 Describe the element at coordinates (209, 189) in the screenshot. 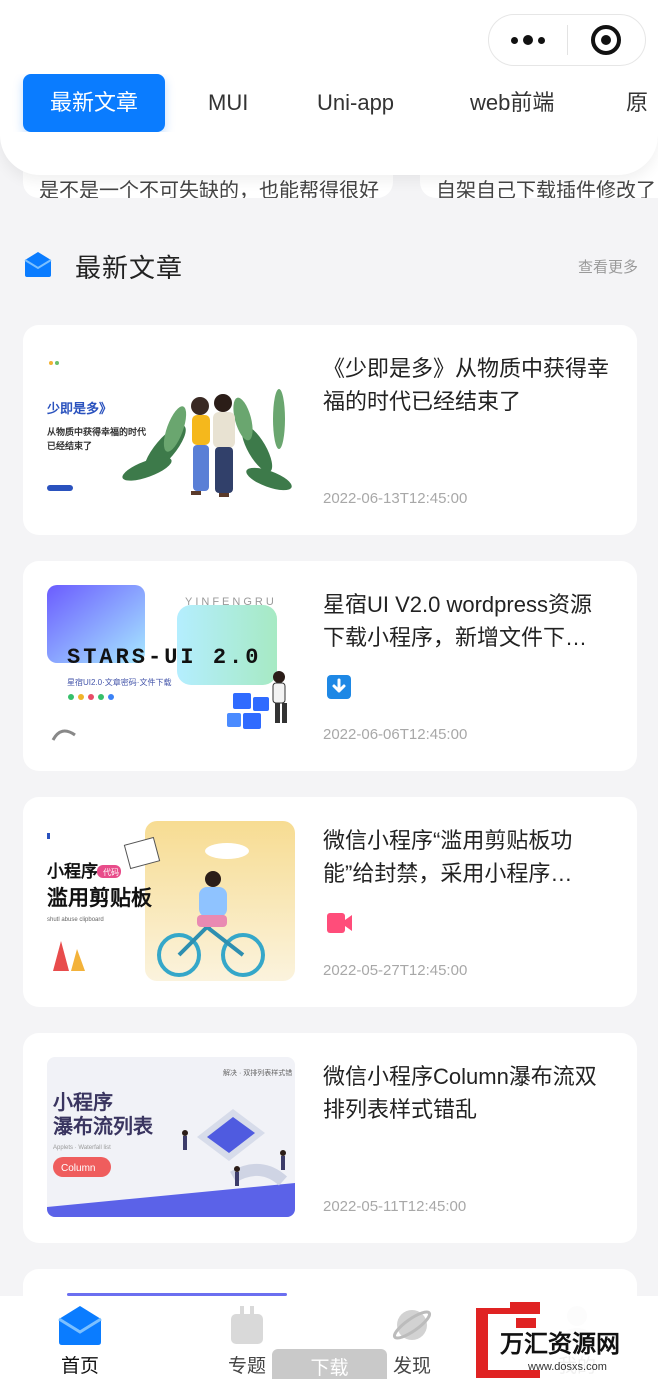

I see `peek-card-text: 是不是一个不可失缺的，也能帮得很好` at that location.